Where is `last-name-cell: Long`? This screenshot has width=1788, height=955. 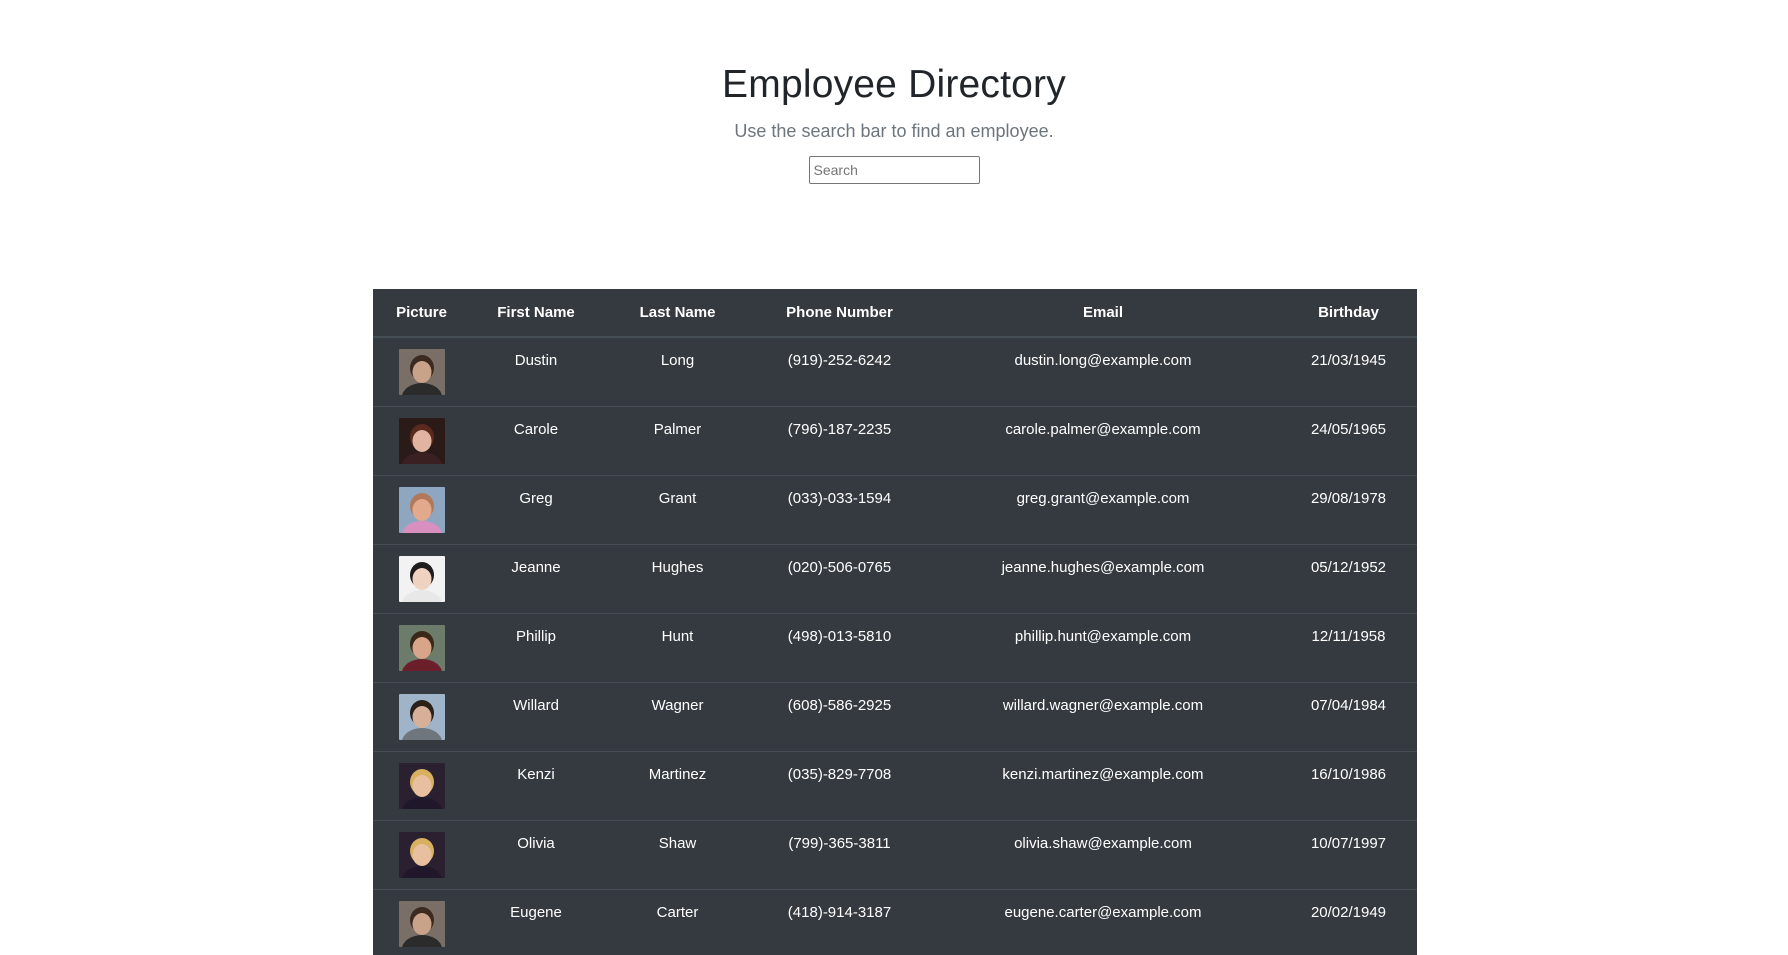 last-name-cell: Long is located at coordinates (677, 371).